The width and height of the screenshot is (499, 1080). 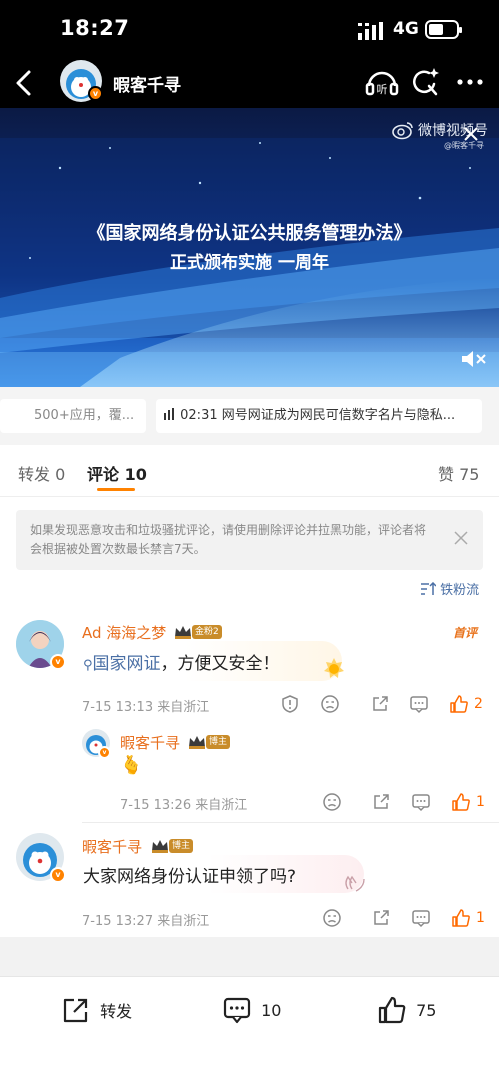 I want to click on comment-author: 暇客千寻, so click(x=112, y=846).